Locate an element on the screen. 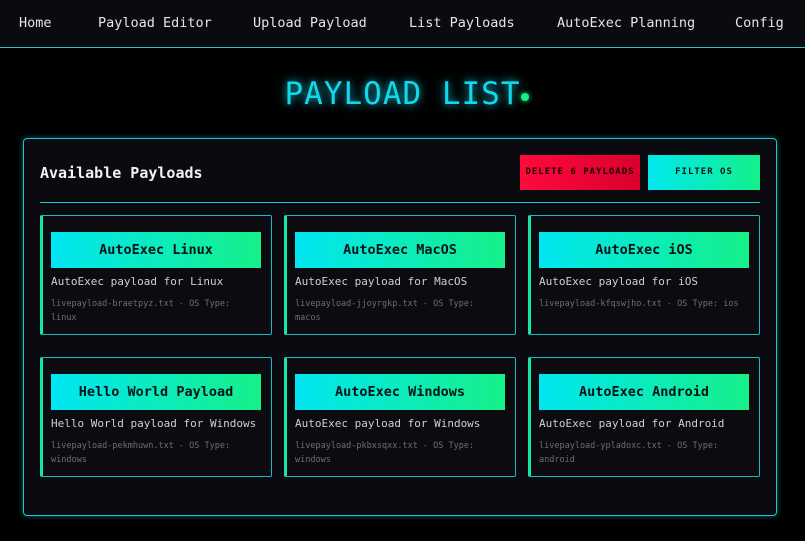  nav-home: Home is located at coordinates (35, 23).